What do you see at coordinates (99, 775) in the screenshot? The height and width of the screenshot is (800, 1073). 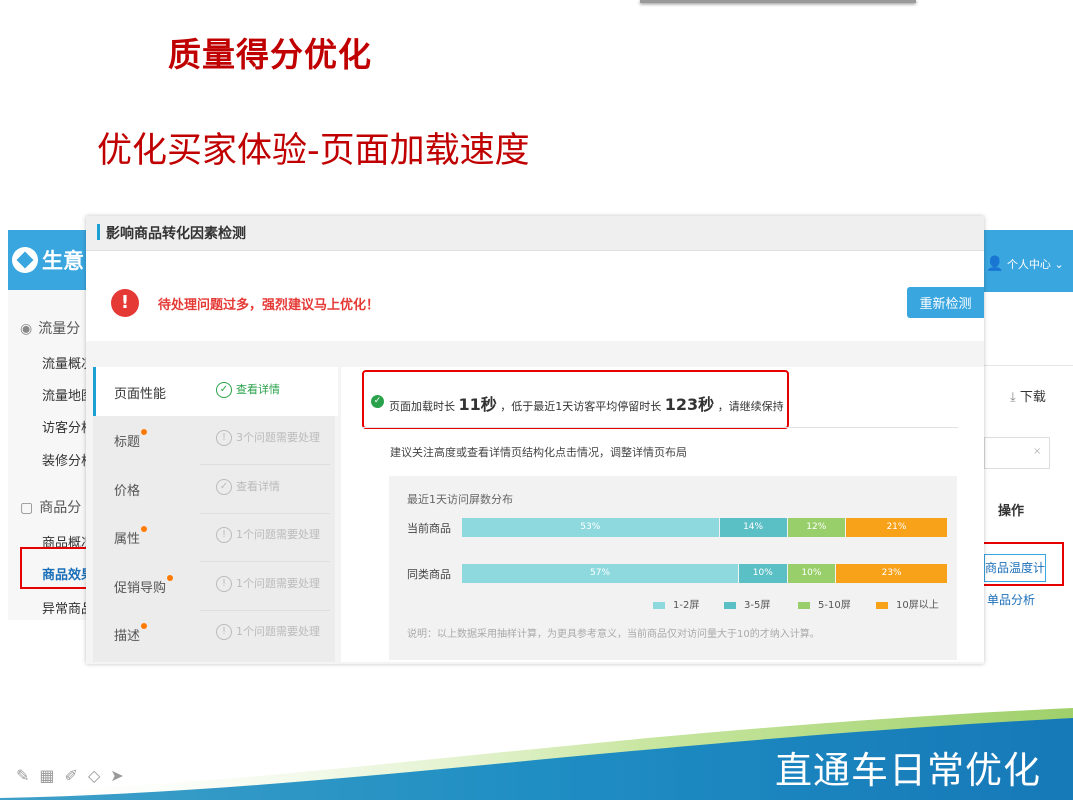 I see `eraser-icon: ◇` at bounding box center [99, 775].